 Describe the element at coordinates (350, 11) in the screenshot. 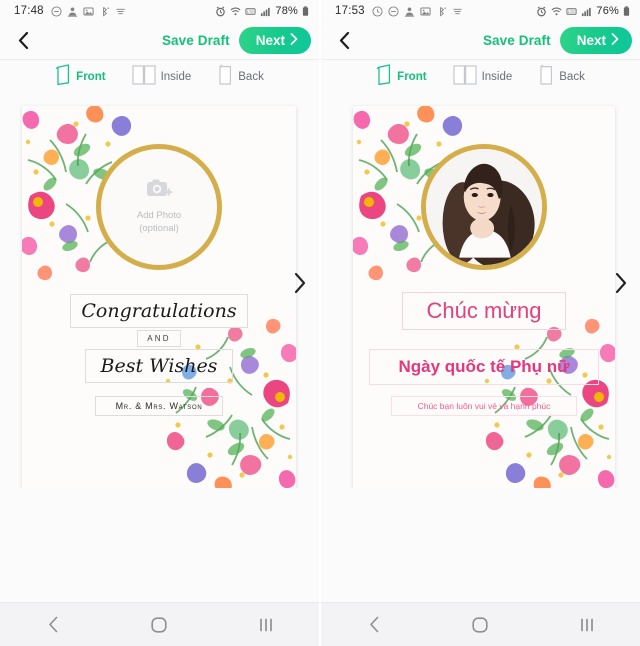

I see `status-time: 17:53` at that location.